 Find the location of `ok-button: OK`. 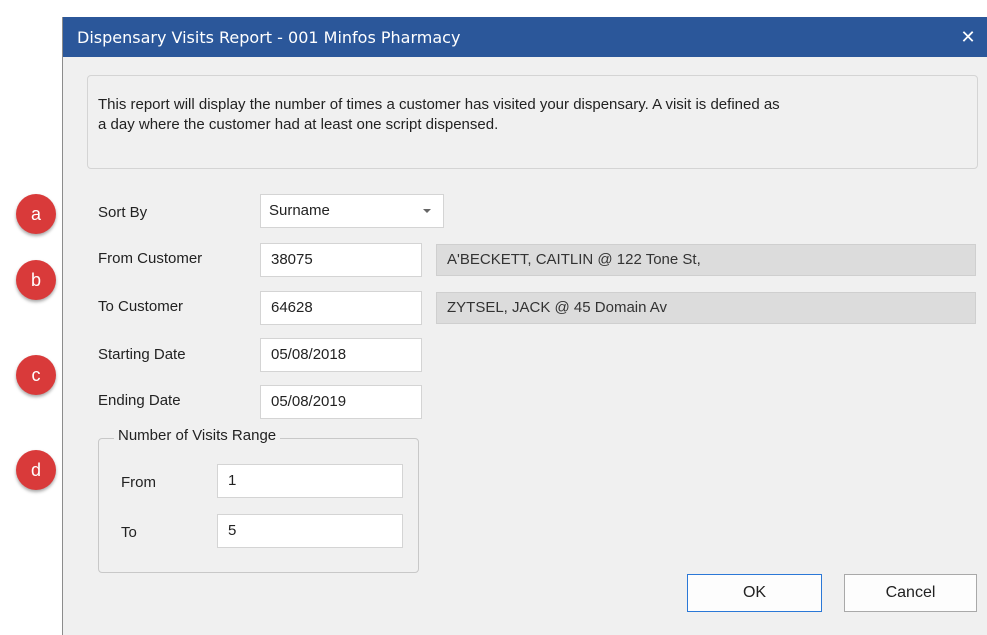

ok-button: OK is located at coordinates (754, 593).